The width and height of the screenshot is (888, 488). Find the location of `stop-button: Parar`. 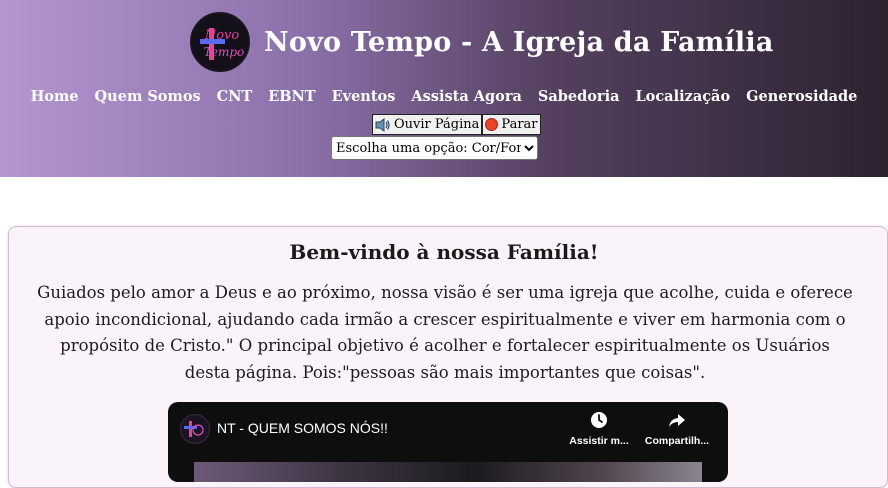

stop-button: Parar is located at coordinates (511, 124).